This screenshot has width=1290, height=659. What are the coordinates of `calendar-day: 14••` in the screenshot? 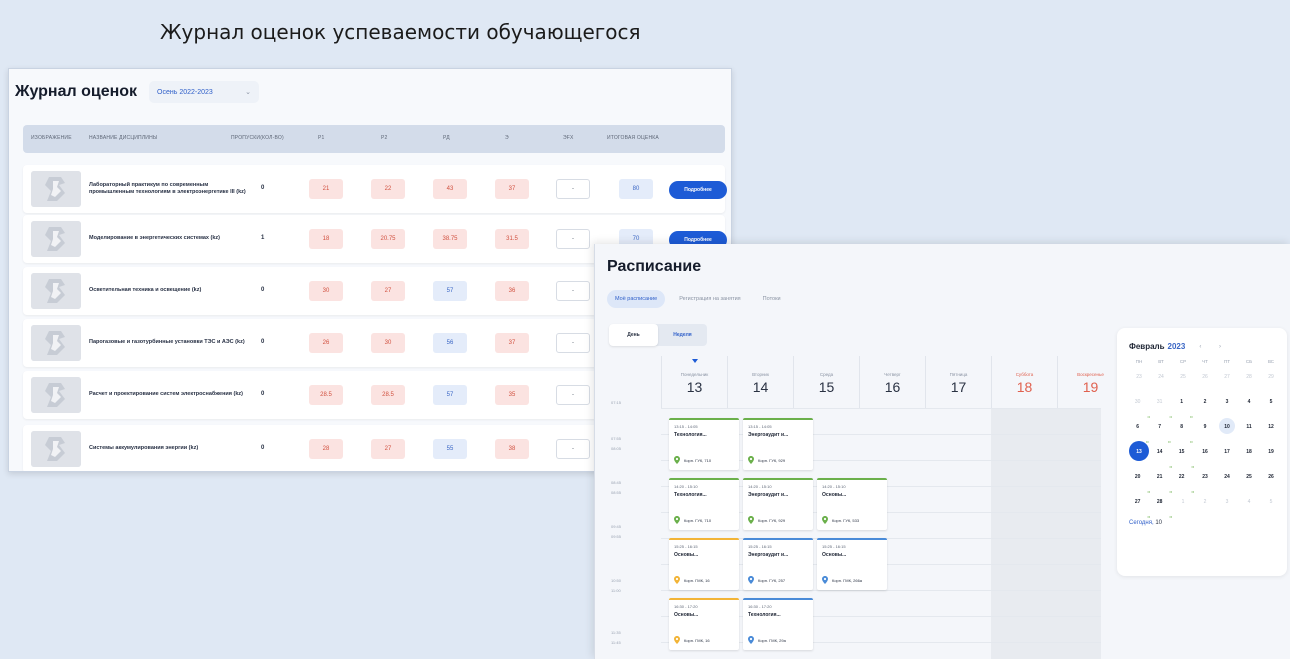 It's located at (1161, 456).